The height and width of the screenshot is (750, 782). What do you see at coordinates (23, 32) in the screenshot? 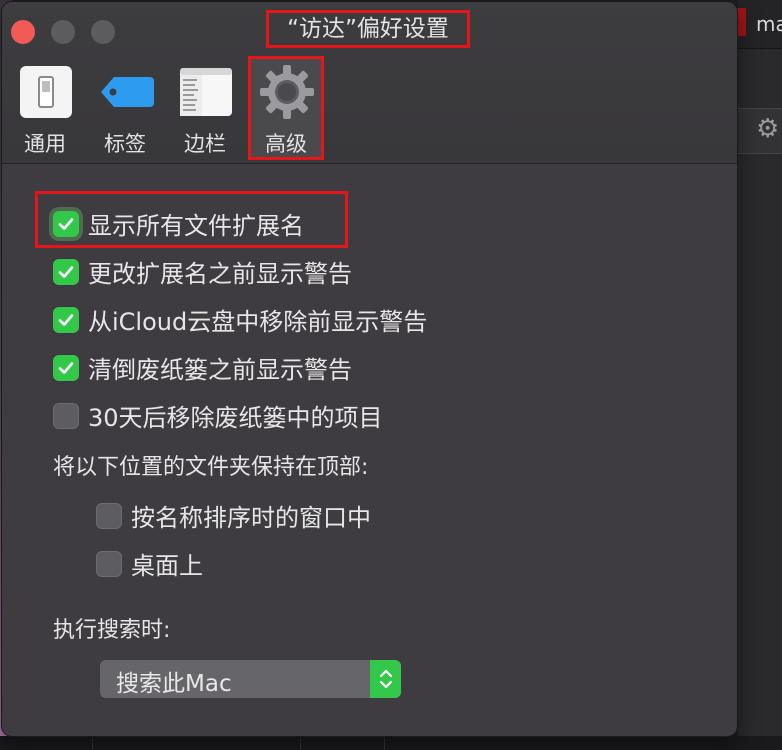
I see `close-button` at bounding box center [23, 32].